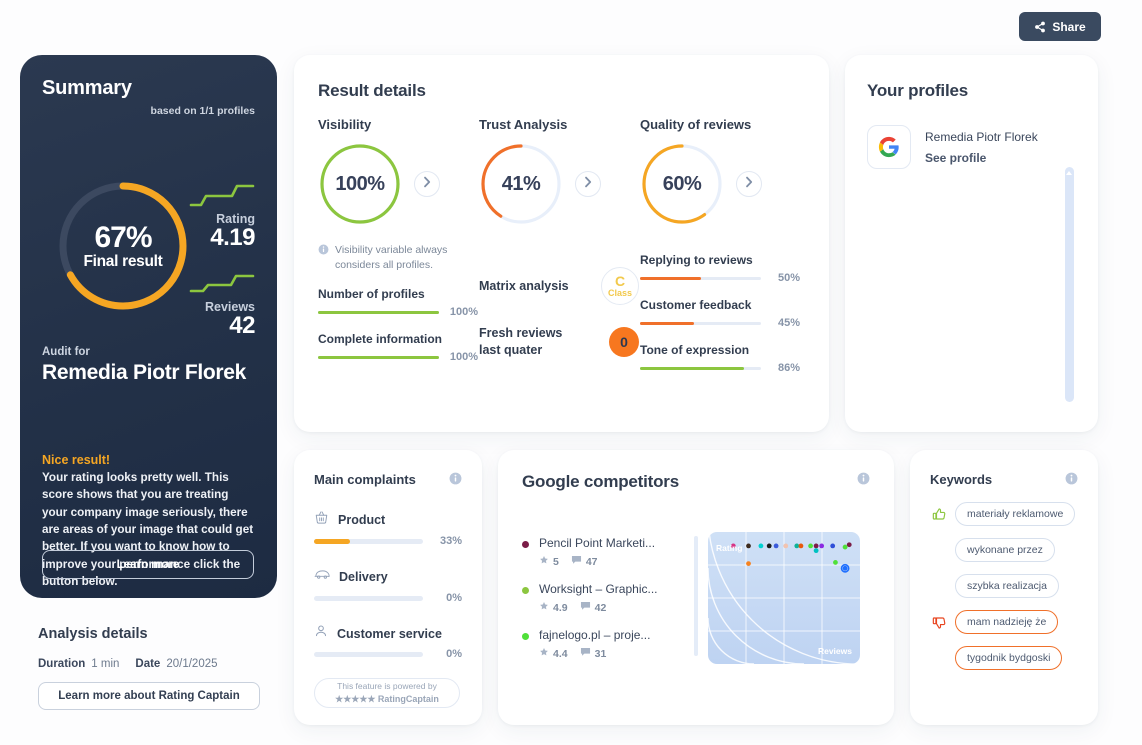 This screenshot has height=745, width=1142. I want to click on gauge-trust-ring: 41%, so click(521, 184).